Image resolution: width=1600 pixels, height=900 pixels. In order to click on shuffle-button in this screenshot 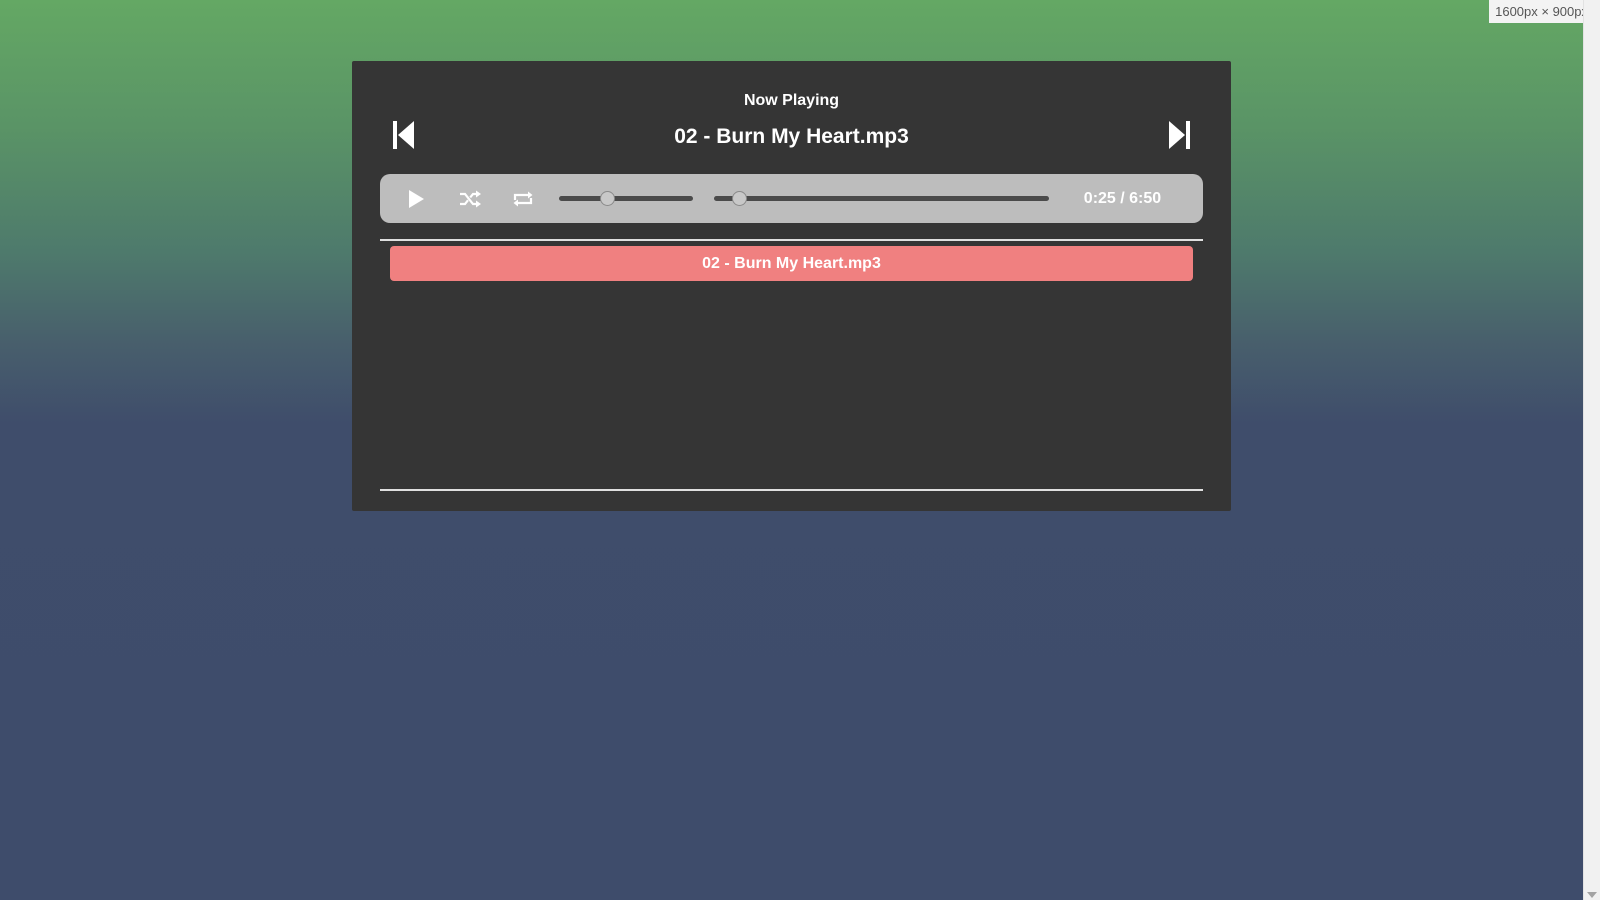, I will do `click(470, 199)`.